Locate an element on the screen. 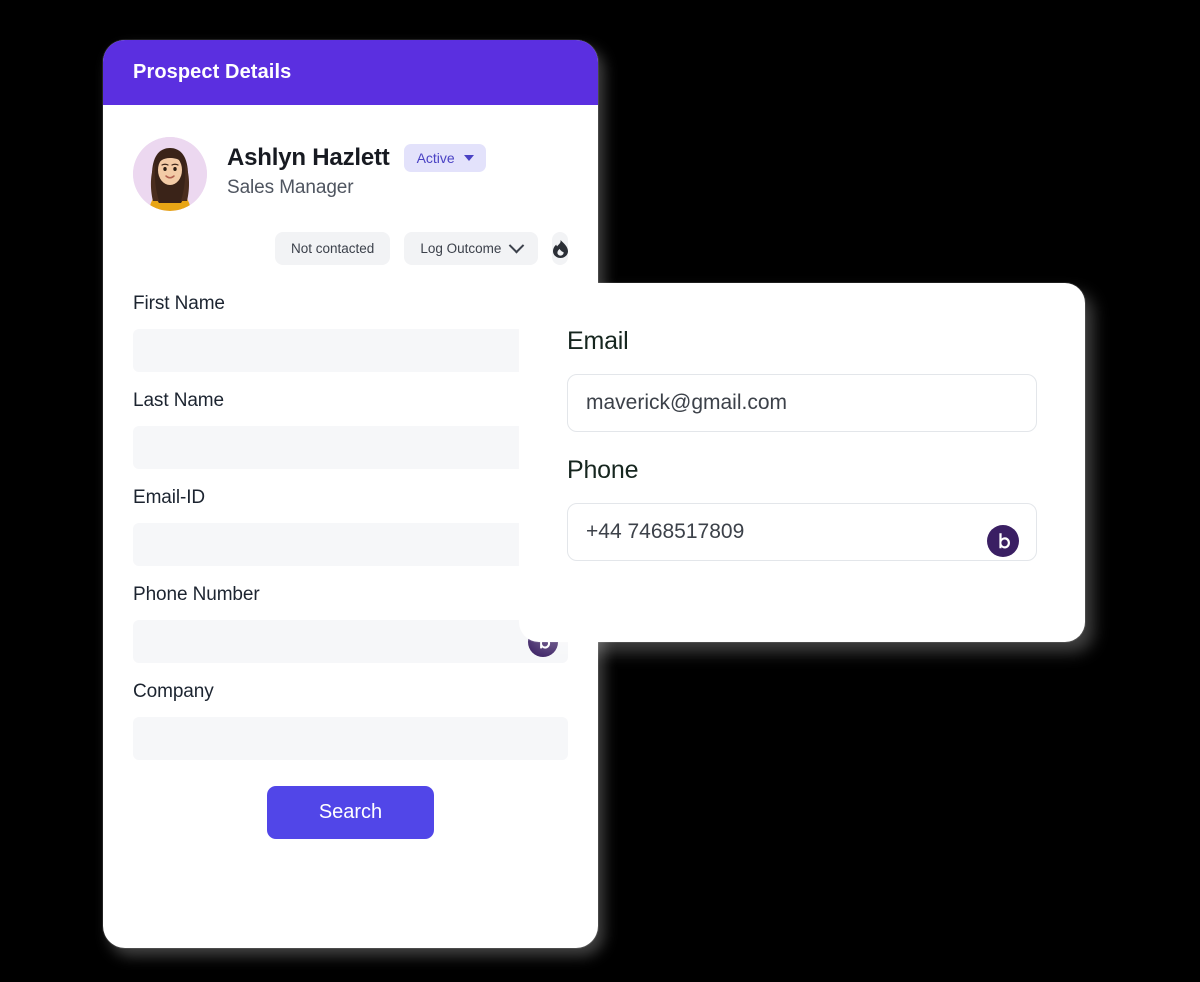  first-name-input is located at coordinates (350, 350).